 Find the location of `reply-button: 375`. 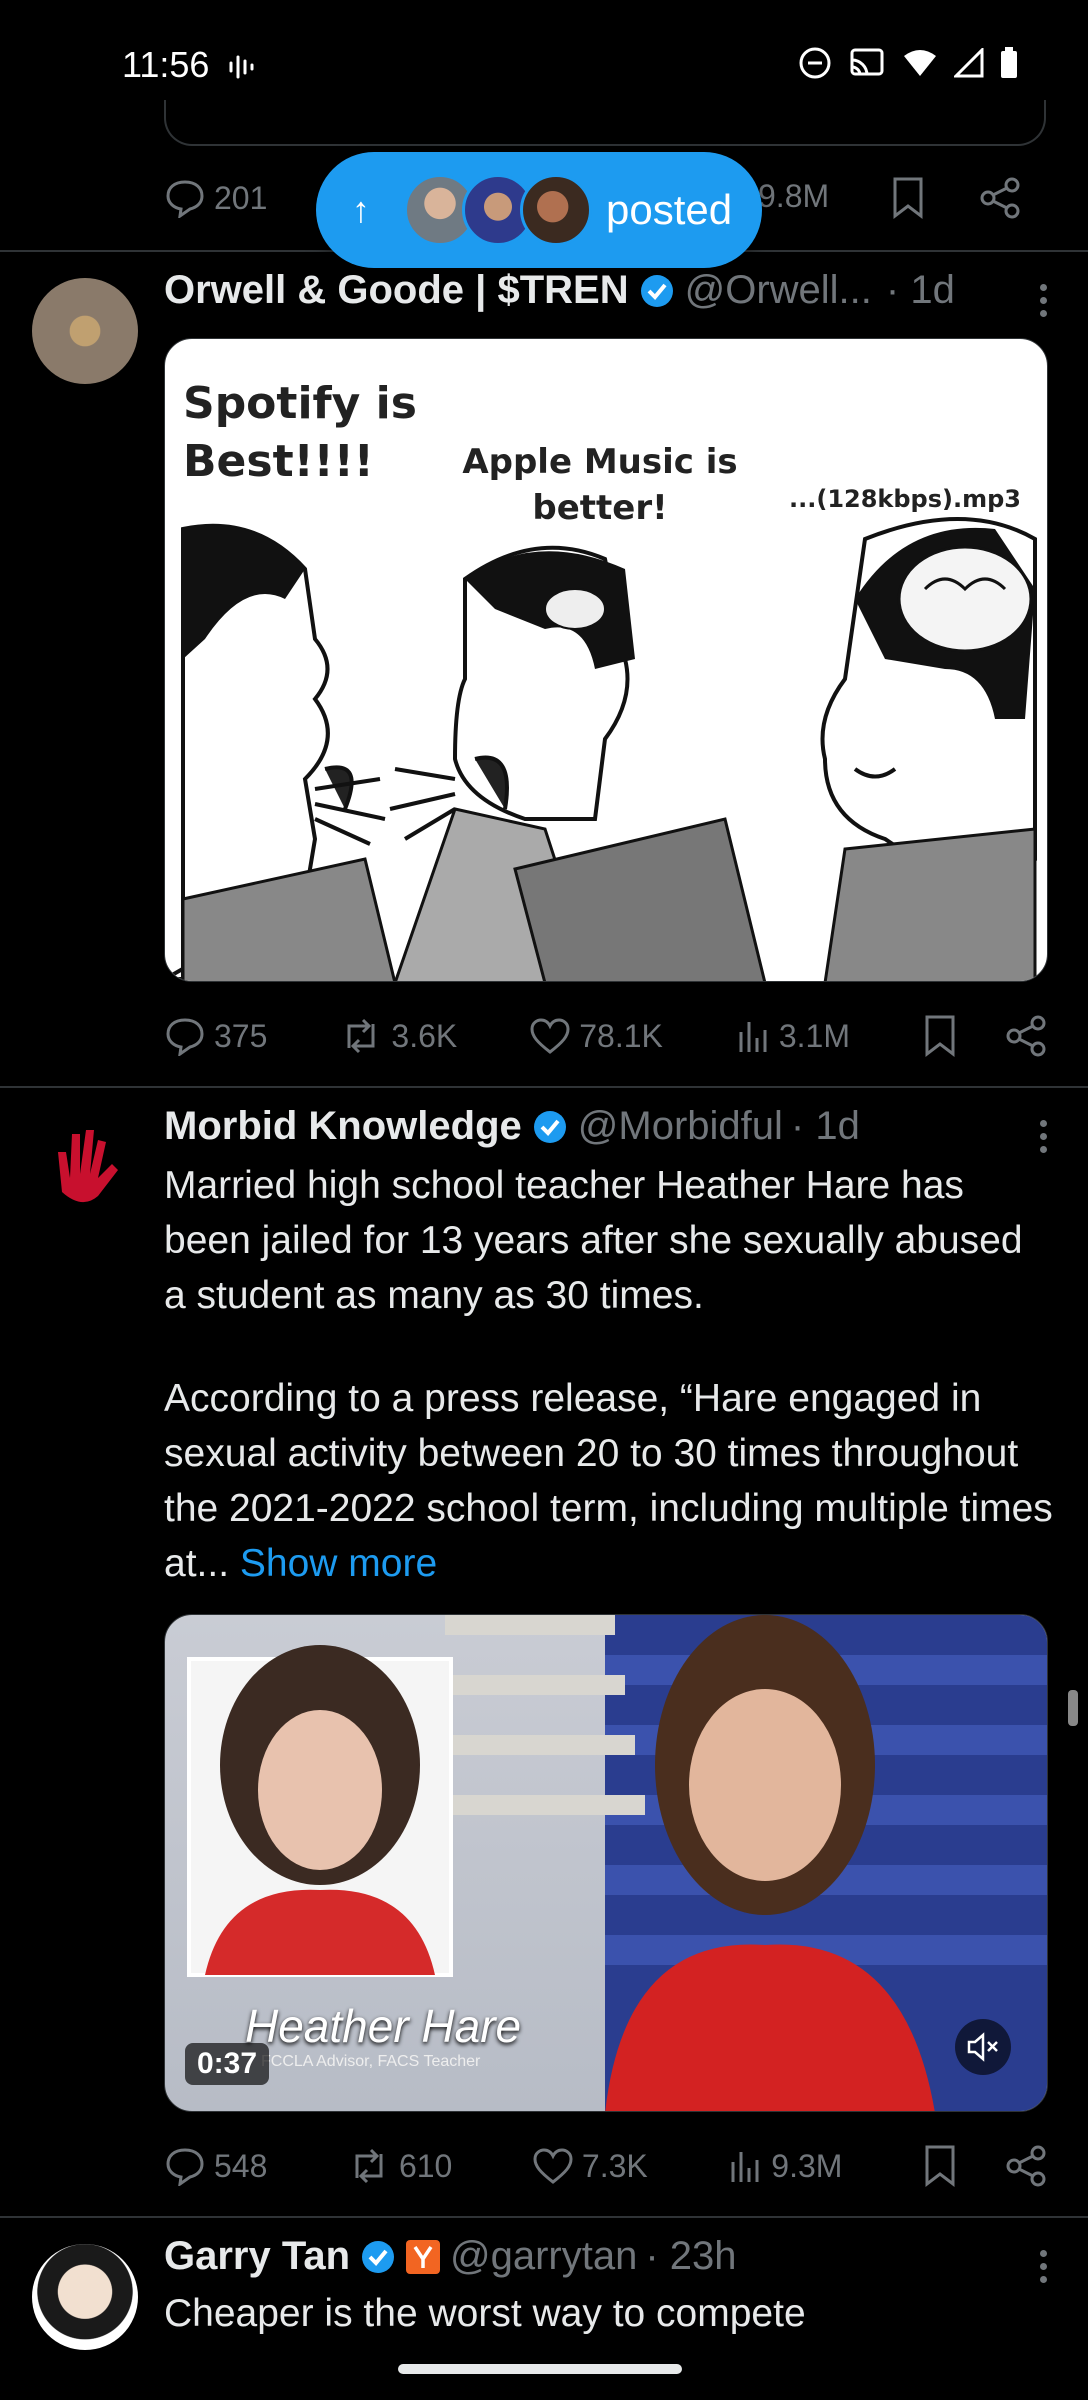

reply-button: 375 is located at coordinates (215, 1036).